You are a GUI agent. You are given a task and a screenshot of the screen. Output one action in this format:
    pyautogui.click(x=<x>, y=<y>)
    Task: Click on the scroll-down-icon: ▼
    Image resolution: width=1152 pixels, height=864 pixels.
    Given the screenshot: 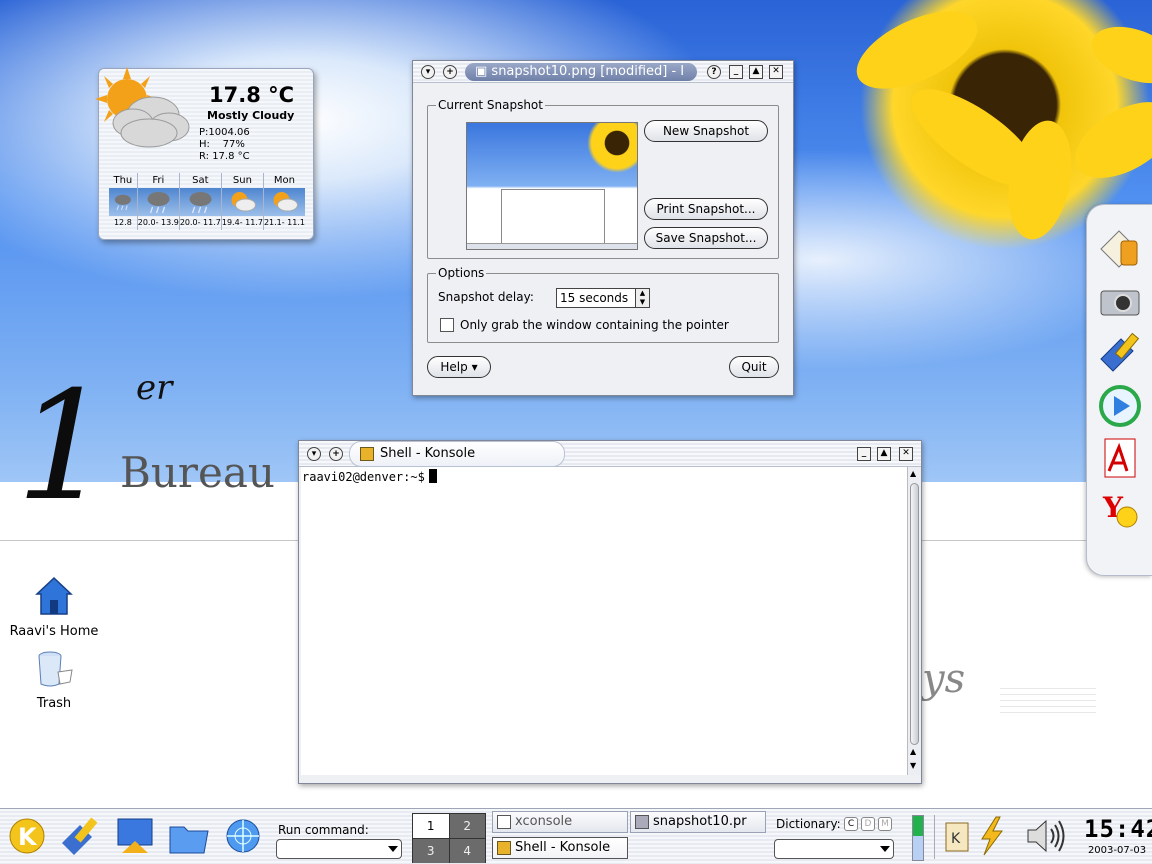 What is the action you would take?
    pyautogui.click(x=913, y=765)
    